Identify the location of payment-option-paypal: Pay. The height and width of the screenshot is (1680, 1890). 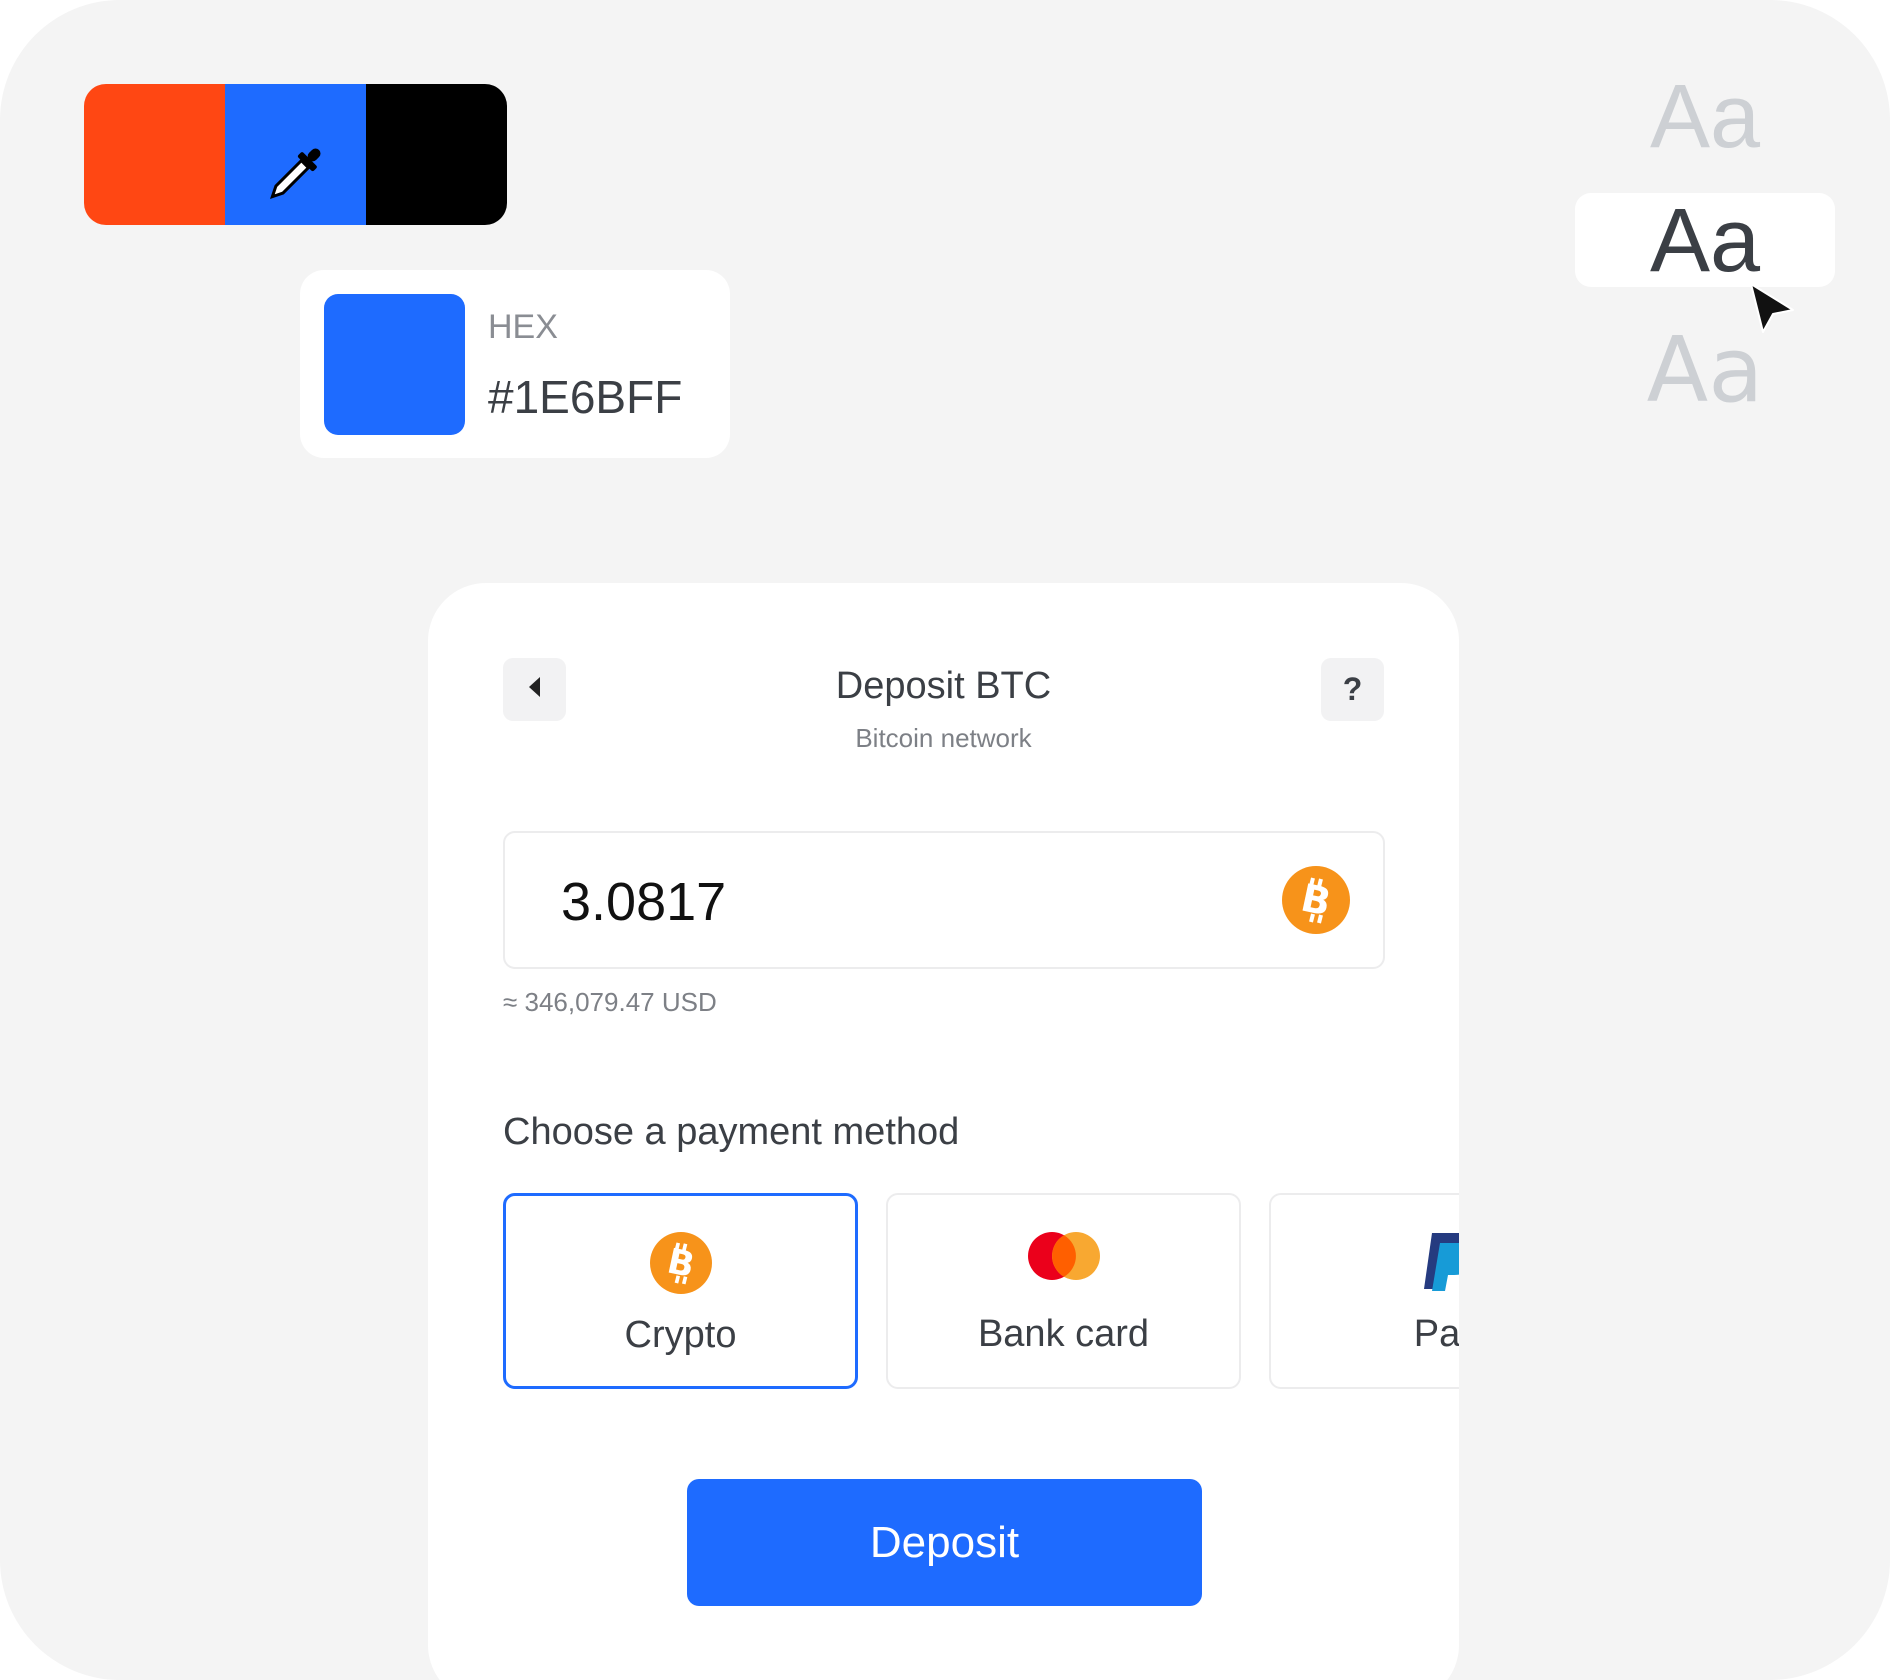
(1364, 1291).